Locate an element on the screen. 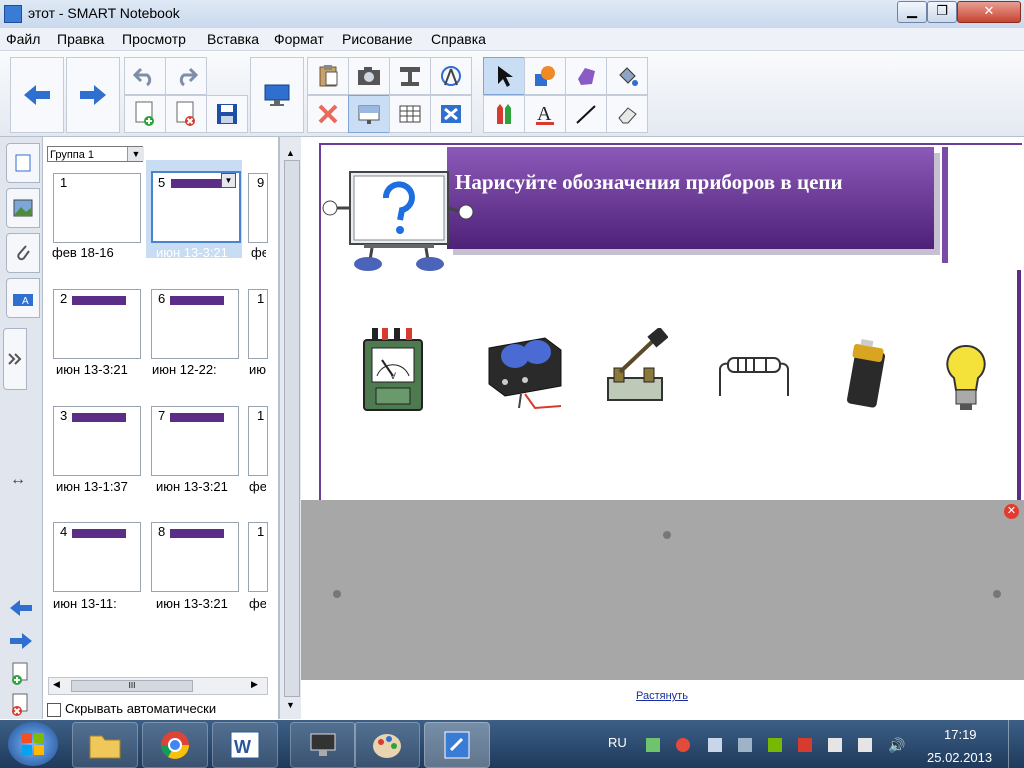 The width and height of the screenshot is (1024, 768). redo-button is located at coordinates (186, 76).